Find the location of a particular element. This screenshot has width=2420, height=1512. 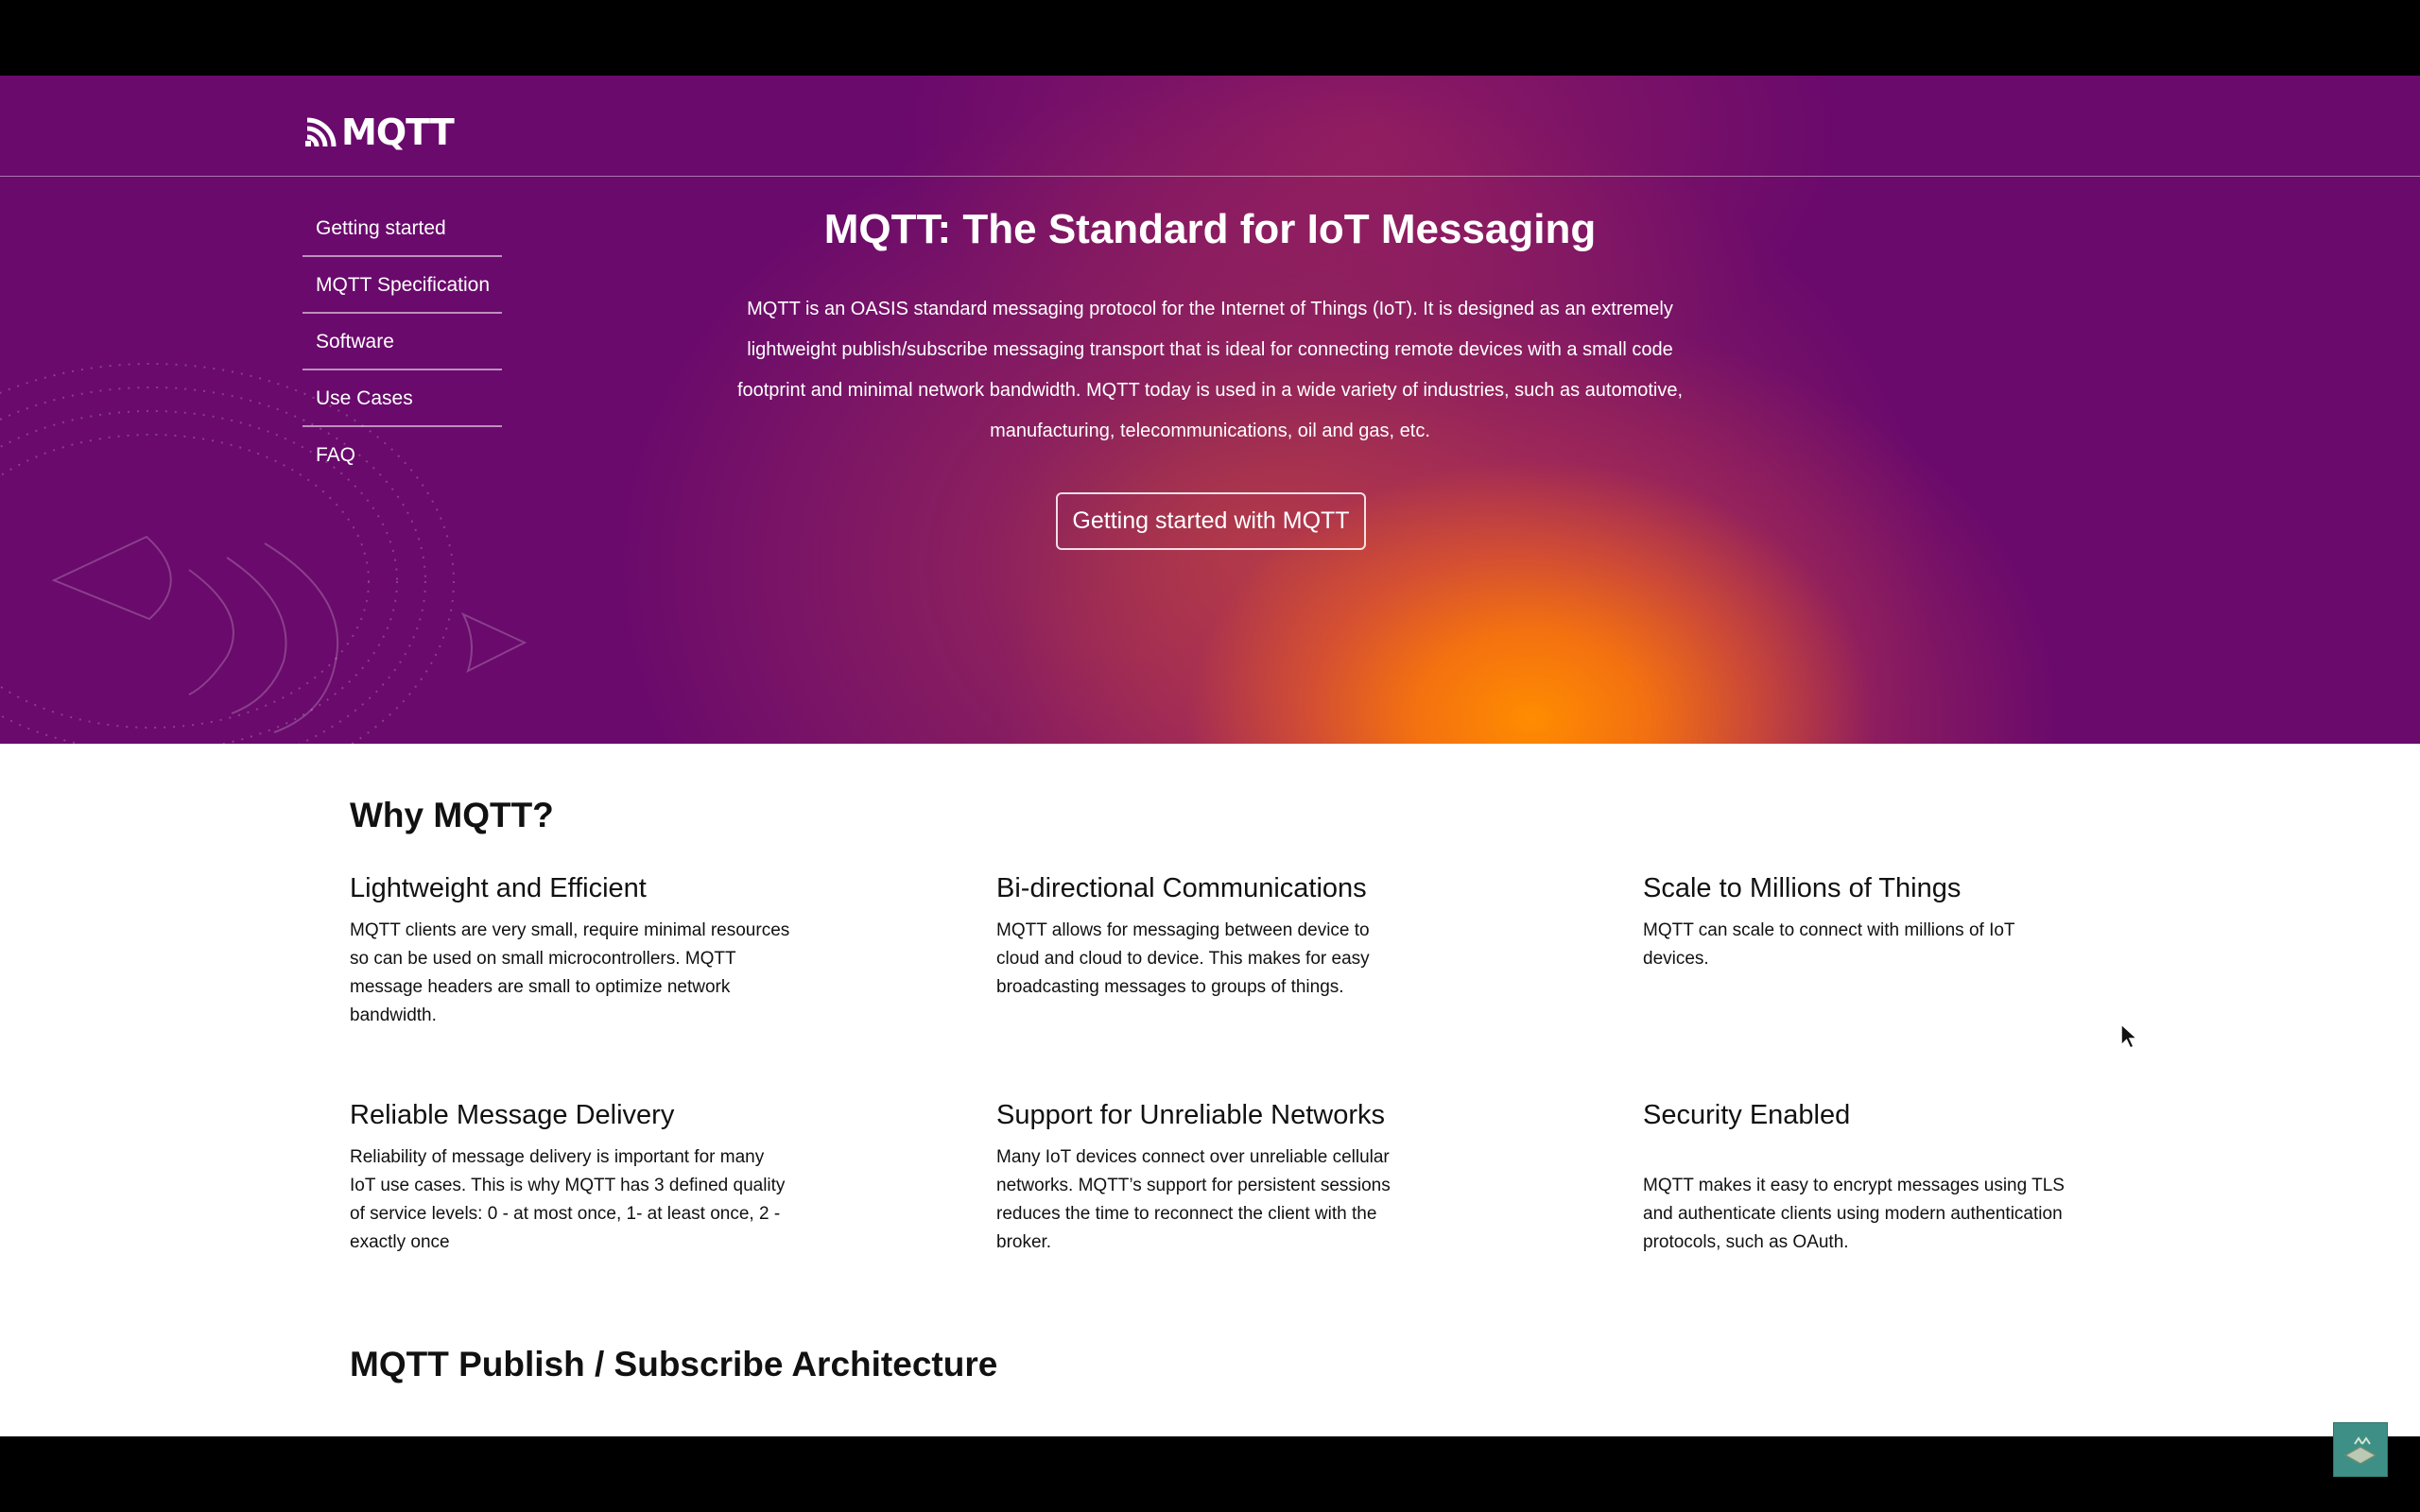

feature-title: Support for Unreliable Networks is located at coordinates (1191, 1115).